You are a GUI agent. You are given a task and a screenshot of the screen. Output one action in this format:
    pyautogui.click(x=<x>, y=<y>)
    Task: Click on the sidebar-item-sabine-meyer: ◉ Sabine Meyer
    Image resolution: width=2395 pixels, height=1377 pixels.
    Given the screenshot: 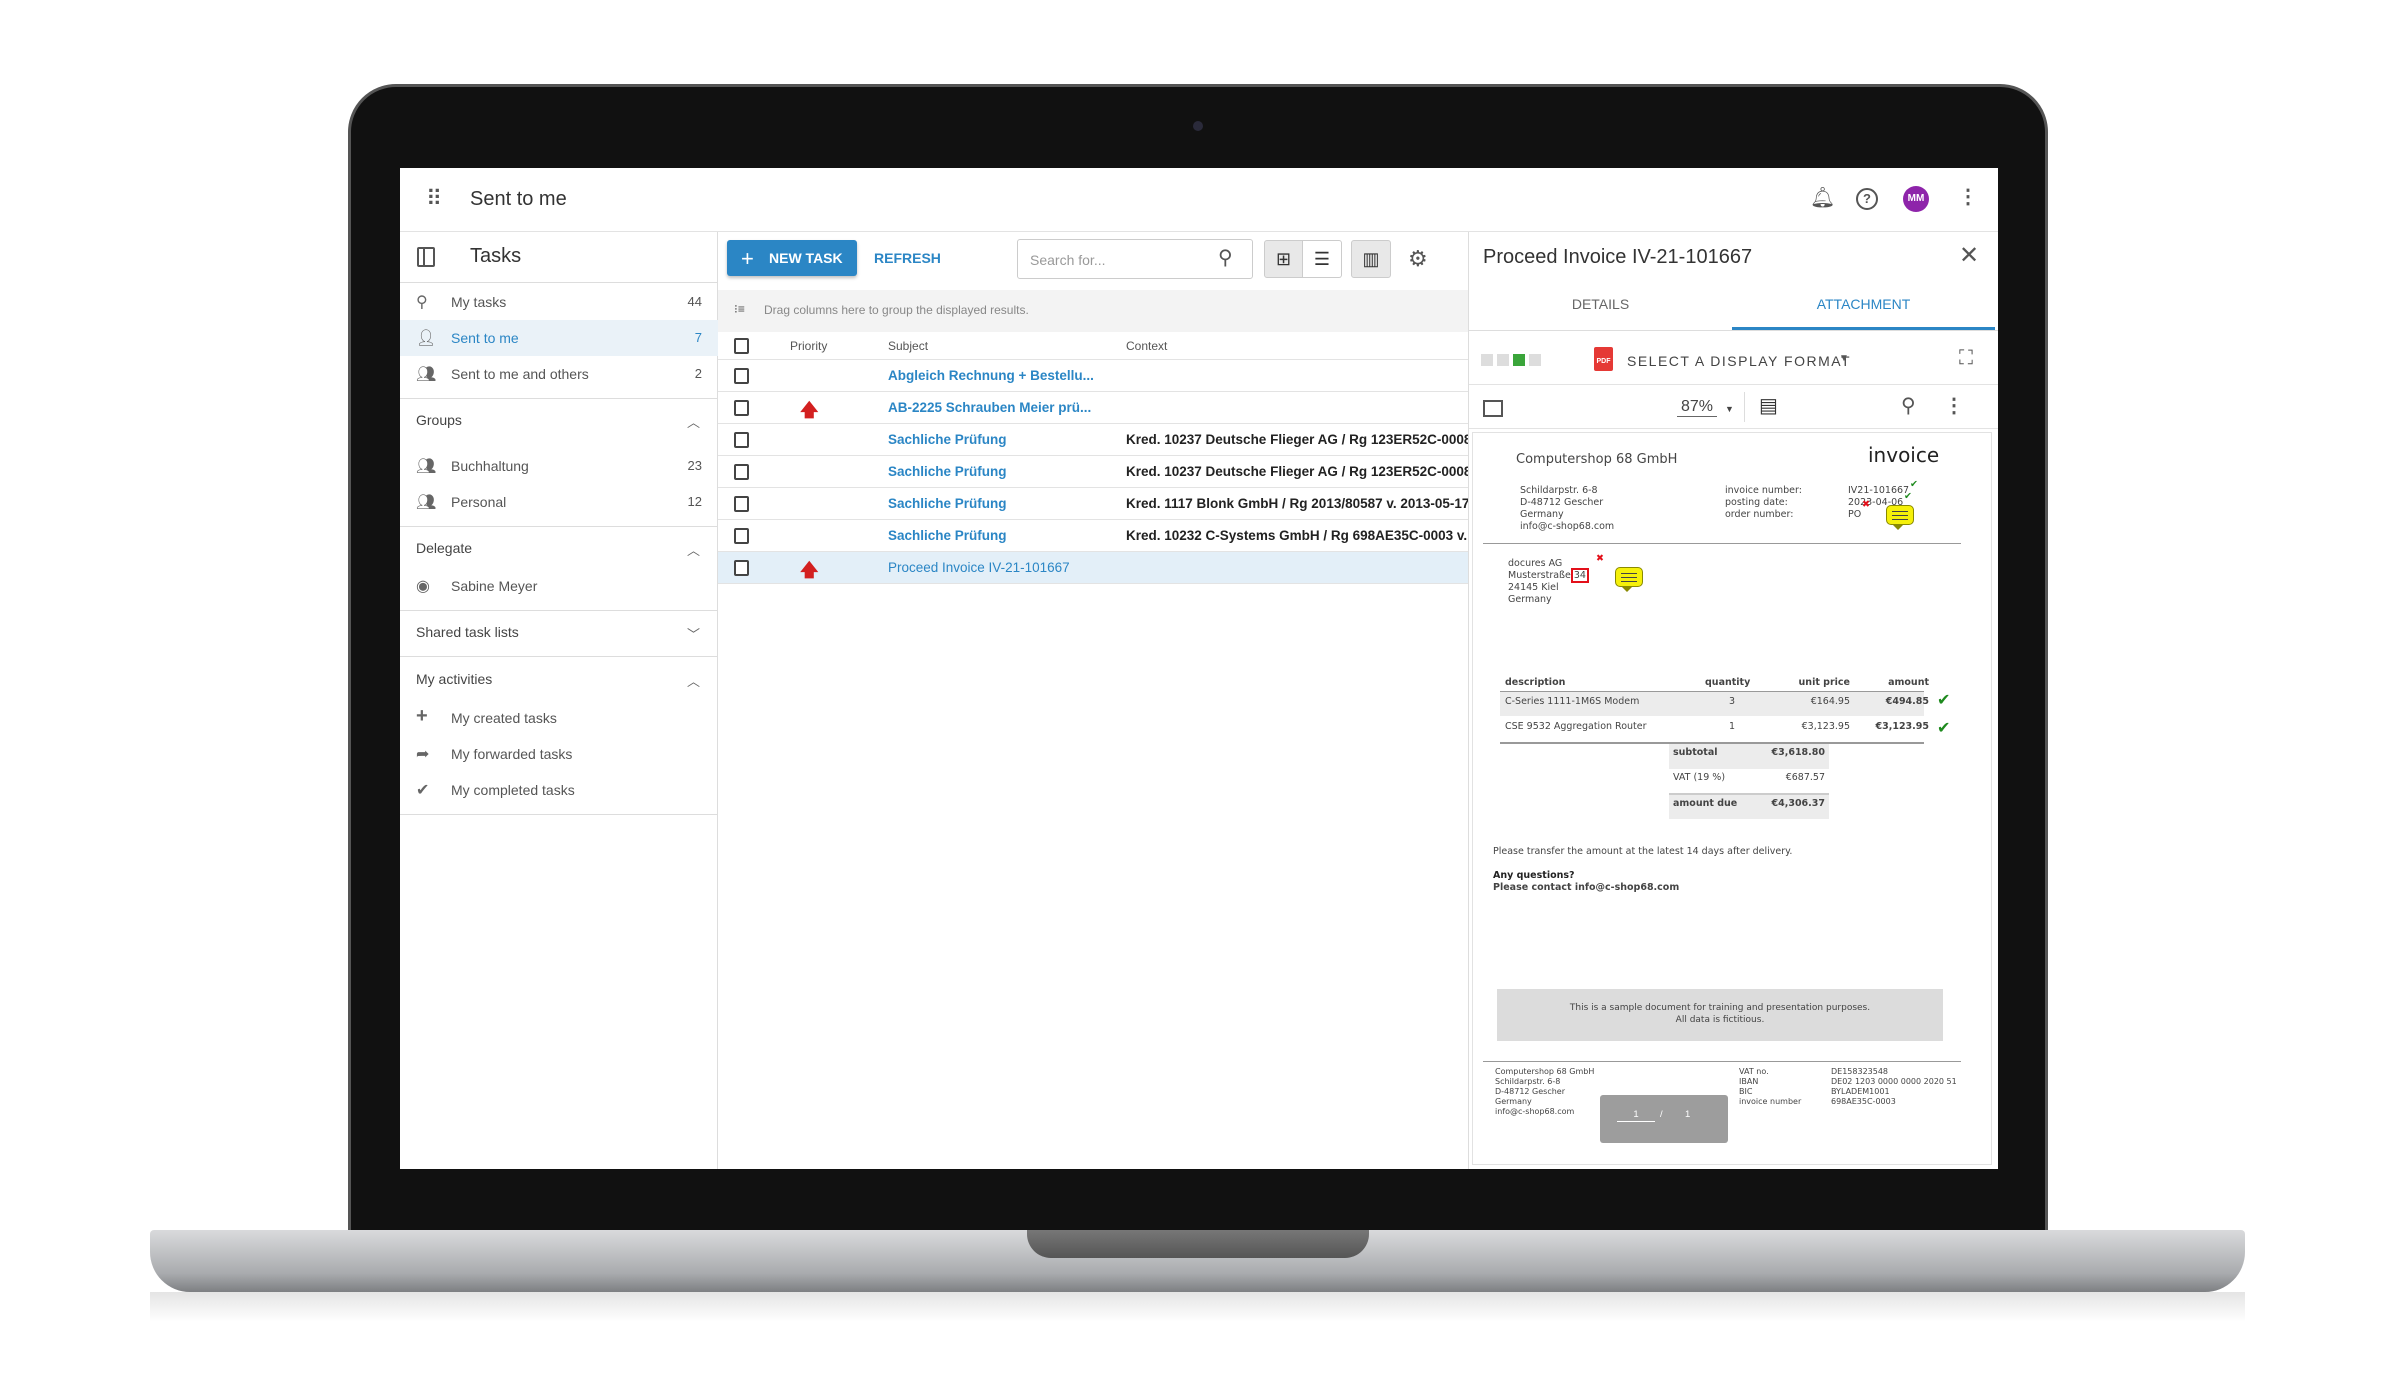 What is the action you would take?
    pyautogui.click(x=559, y=586)
    